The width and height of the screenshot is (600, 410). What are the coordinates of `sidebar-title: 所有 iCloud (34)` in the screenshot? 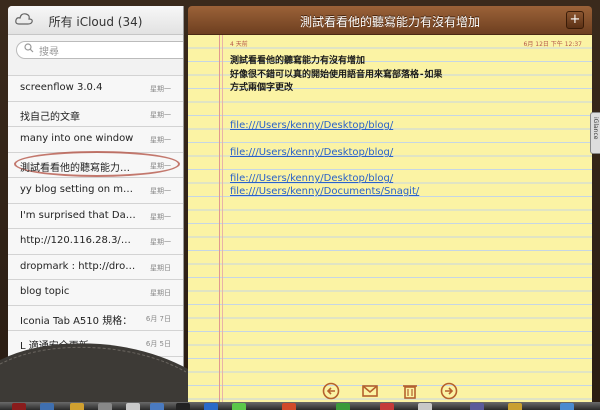 It's located at (95, 22).